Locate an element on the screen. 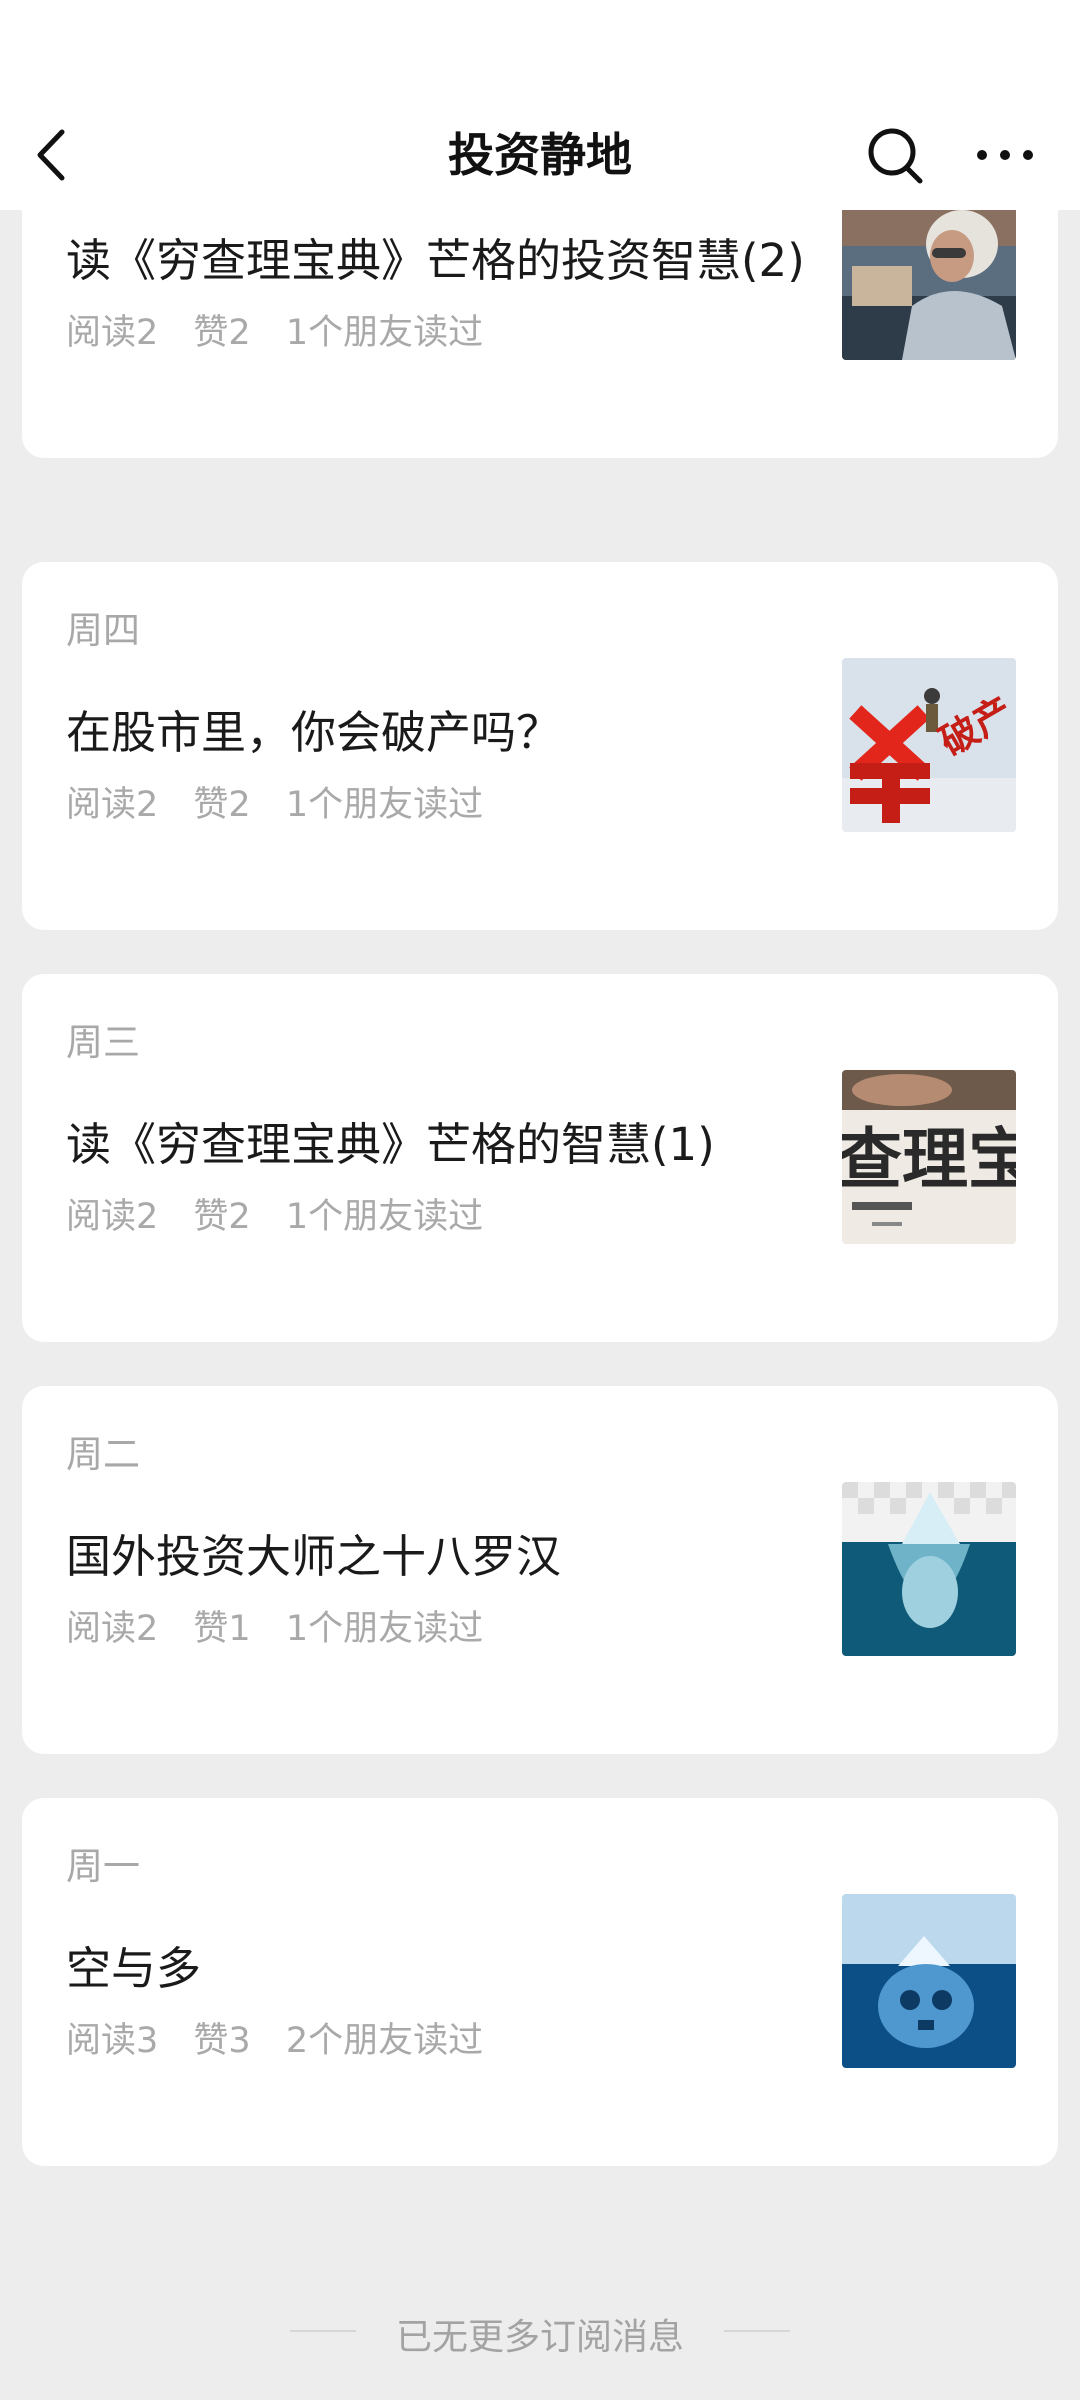 The width and height of the screenshot is (1080, 2400). article-item: 读《穷查理宝典》芒格的智慧(1) 阅读2 赞2 1个朋友读过 查理宝 is located at coordinates (540, 1206).